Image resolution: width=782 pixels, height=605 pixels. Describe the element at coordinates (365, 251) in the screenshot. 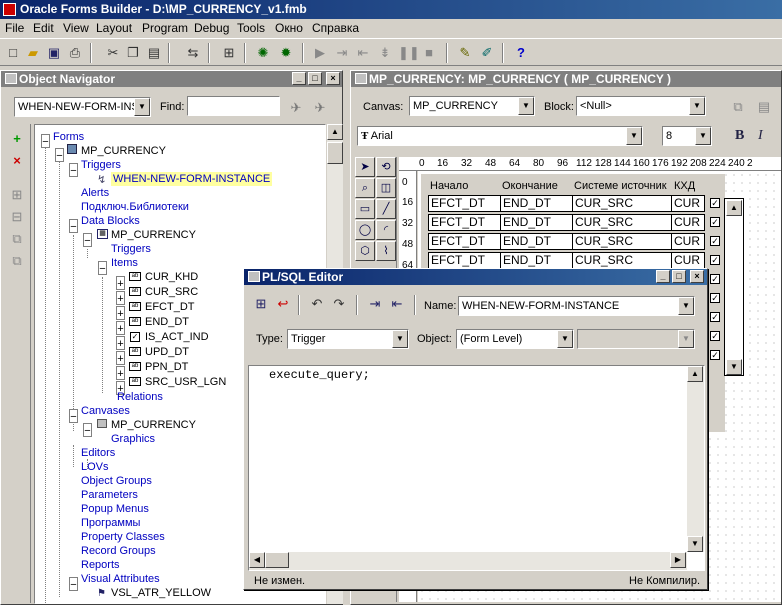

I see `polygon-tool-icon: ⬡` at that location.